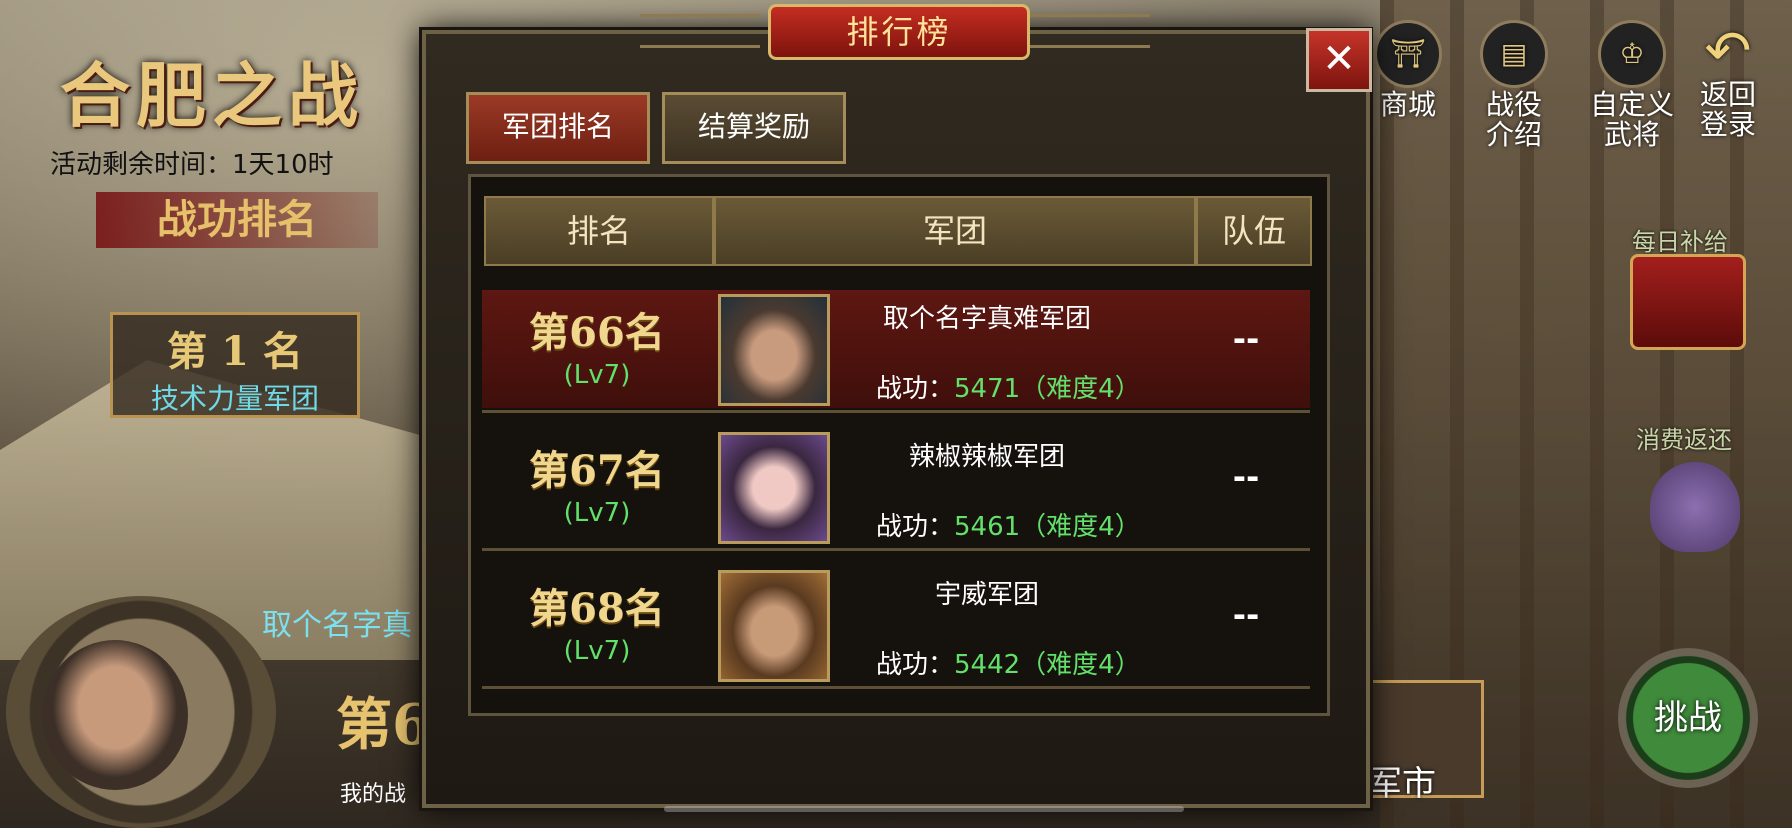  I want to click on row-rank: 第68名, so click(597, 608).